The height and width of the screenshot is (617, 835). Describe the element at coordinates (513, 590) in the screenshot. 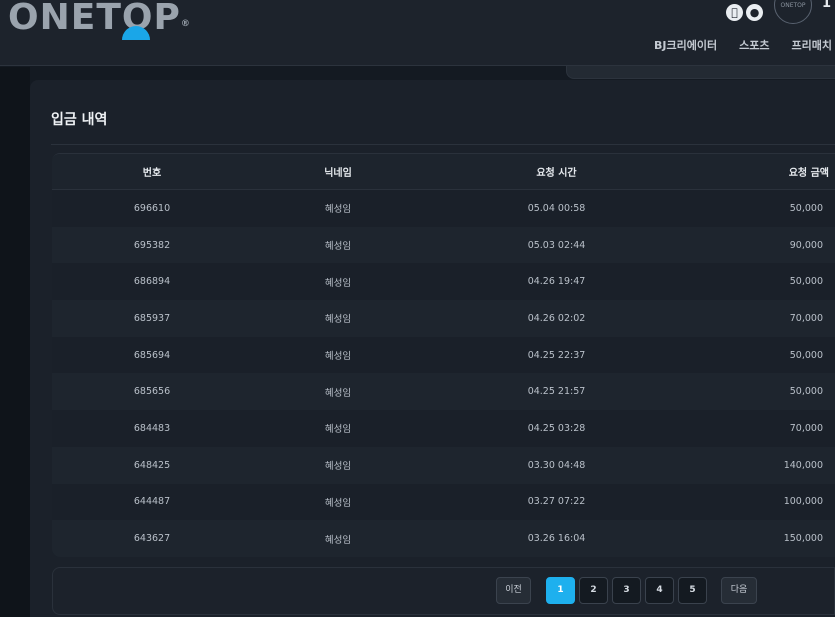

I see `prev-page-button: 이전` at that location.